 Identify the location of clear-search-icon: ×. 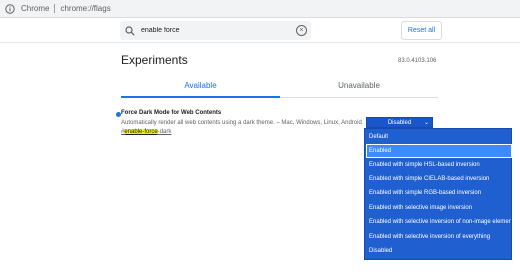
(301, 30).